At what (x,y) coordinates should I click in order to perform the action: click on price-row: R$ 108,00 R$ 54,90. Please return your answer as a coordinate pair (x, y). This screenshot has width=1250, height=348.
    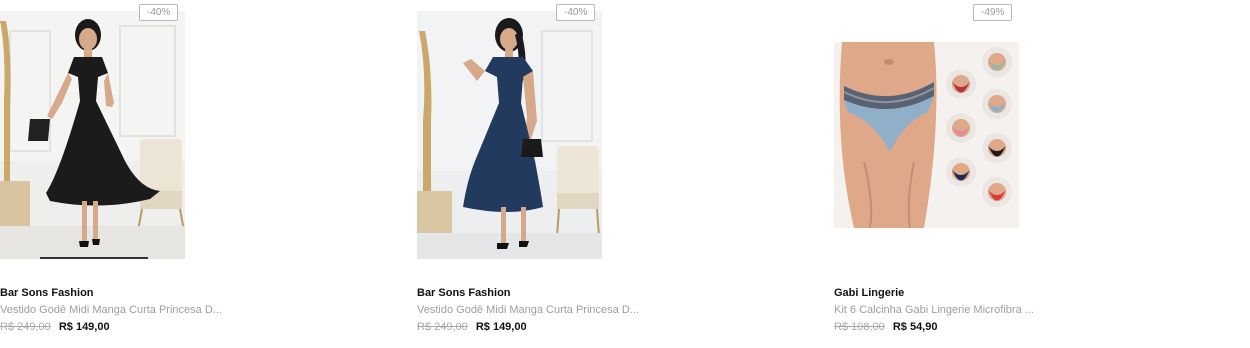
    Looking at the image, I should click on (885, 327).